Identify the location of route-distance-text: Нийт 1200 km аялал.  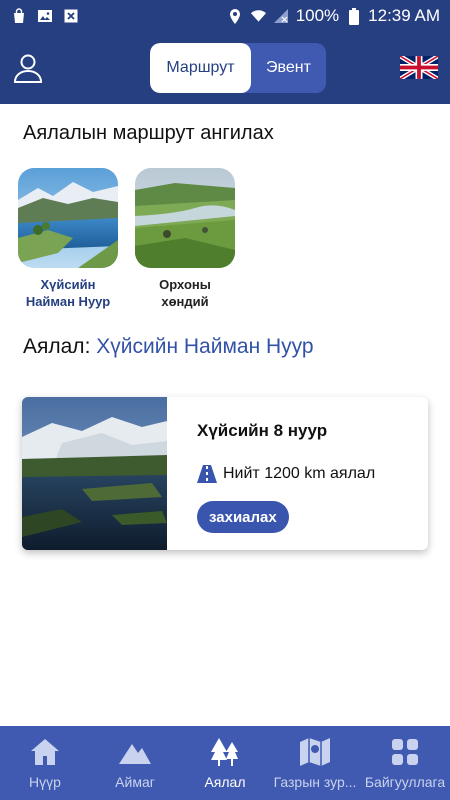
(299, 473).